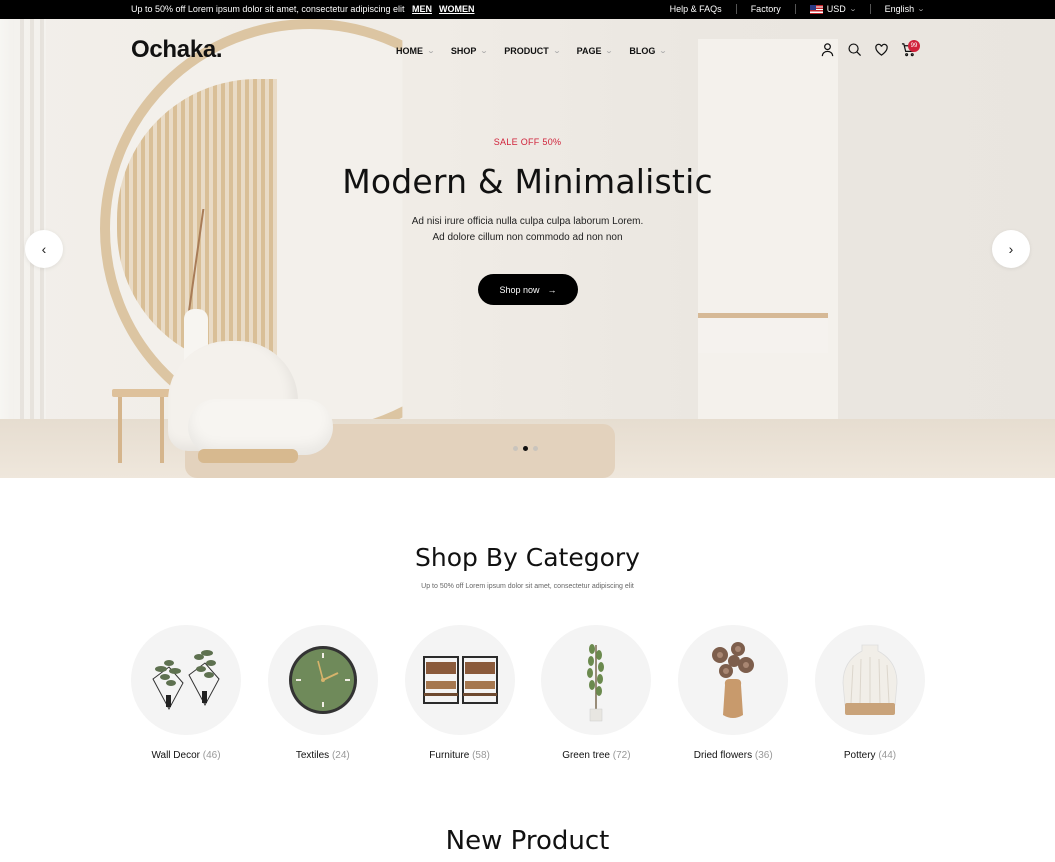 The width and height of the screenshot is (1055, 862). I want to click on main-nav: HOME ⌄ SHOP ⌄ PRODUCT ⌄ PAGE ⌄ BLOG ⌄, so click(532, 51).